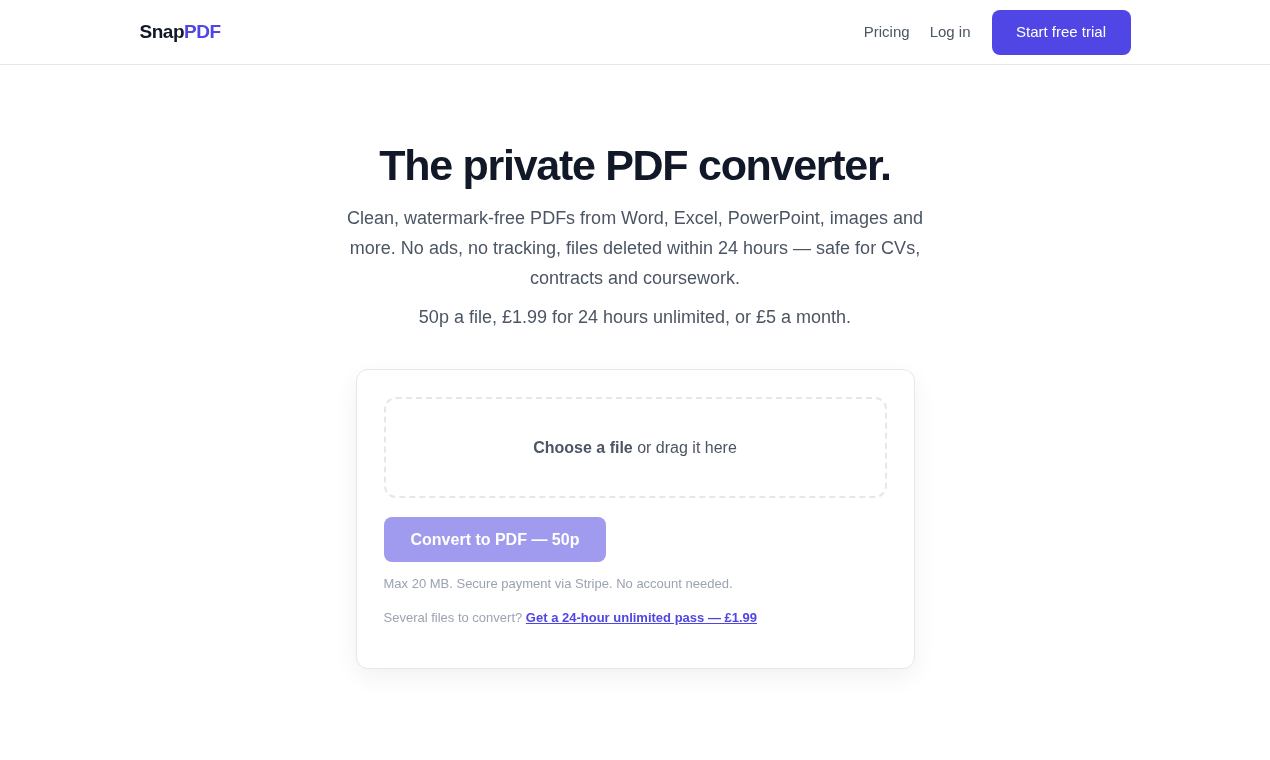 This screenshot has height=760, width=1270. What do you see at coordinates (1061, 32) in the screenshot?
I see `start-trial-button: Start free trial` at bounding box center [1061, 32].